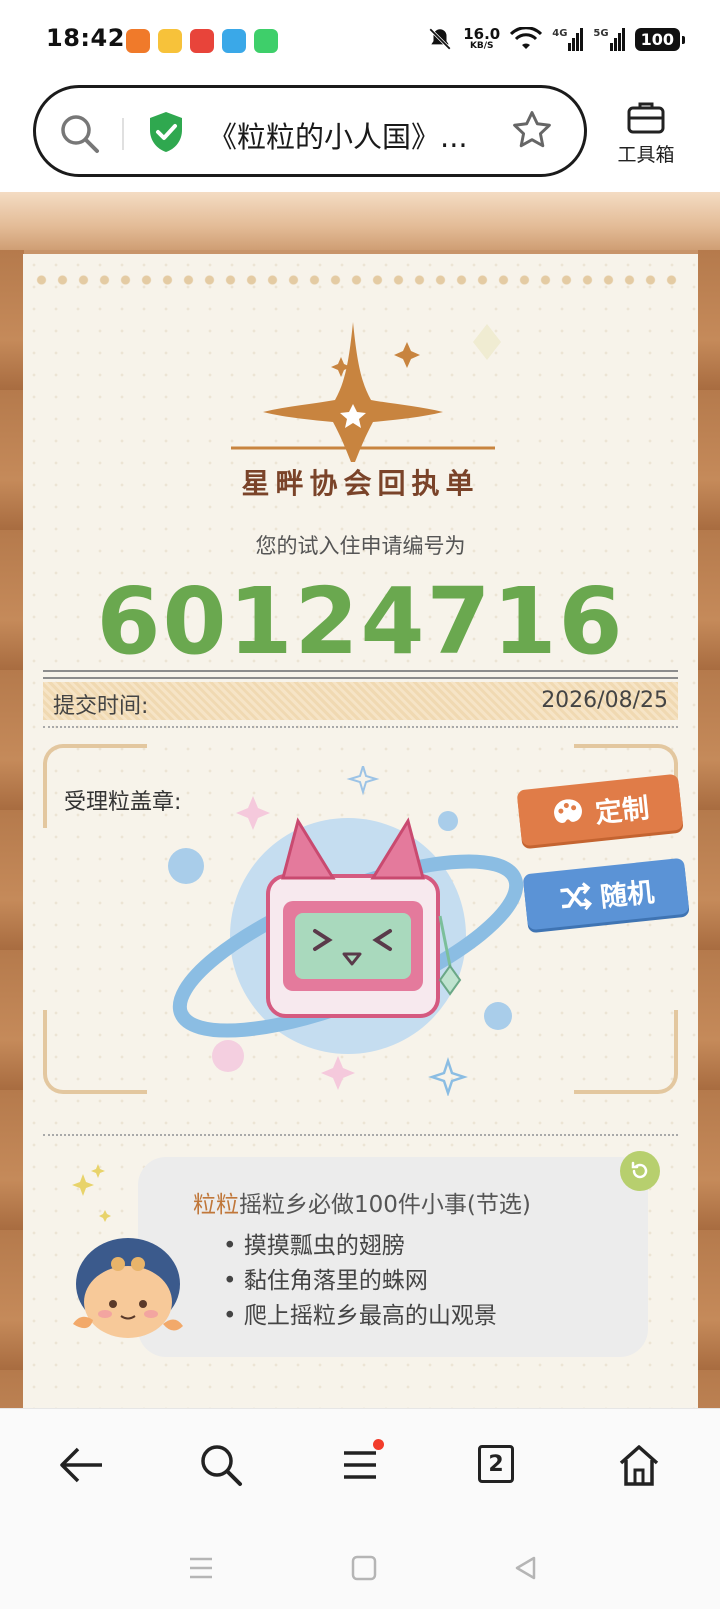  Describe the element at coordinates (482, 38) in the screenshot. I see `net-speed: 16.0 KB/S` at that location.